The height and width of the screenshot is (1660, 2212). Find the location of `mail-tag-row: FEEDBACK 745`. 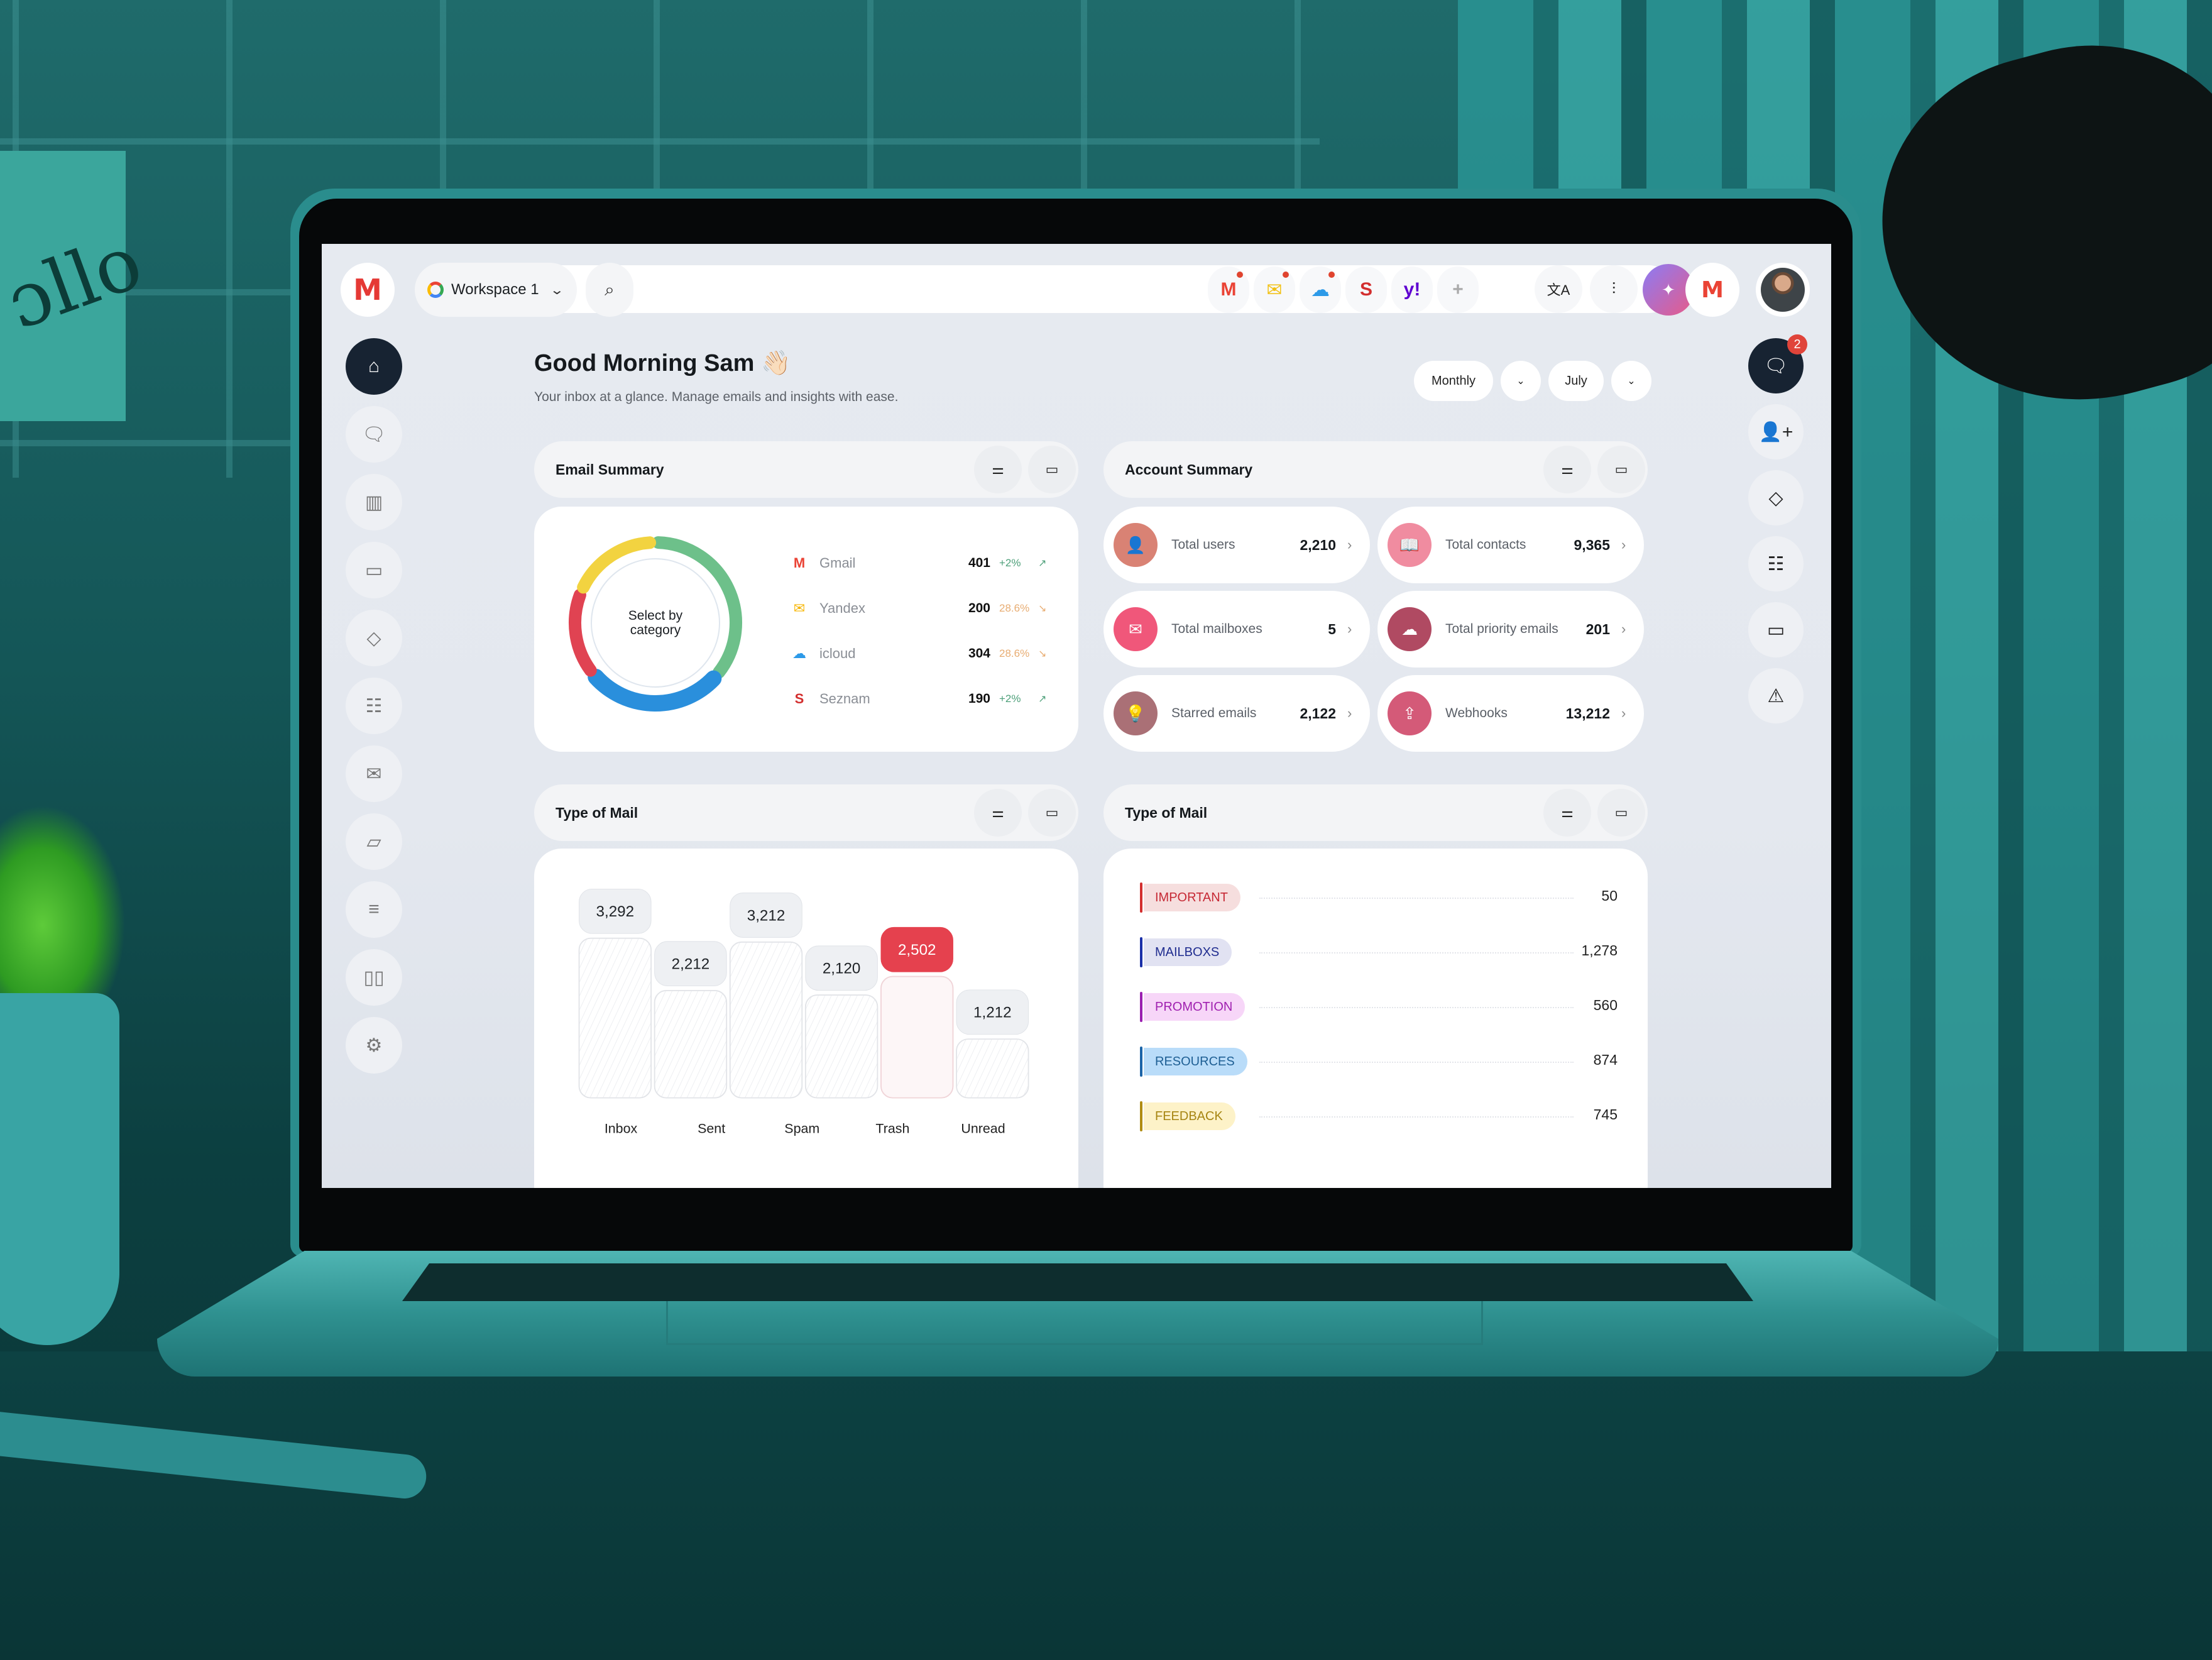

mail-tag-row: FEEDBACK 745 is located at coordinates (1379, 1116).